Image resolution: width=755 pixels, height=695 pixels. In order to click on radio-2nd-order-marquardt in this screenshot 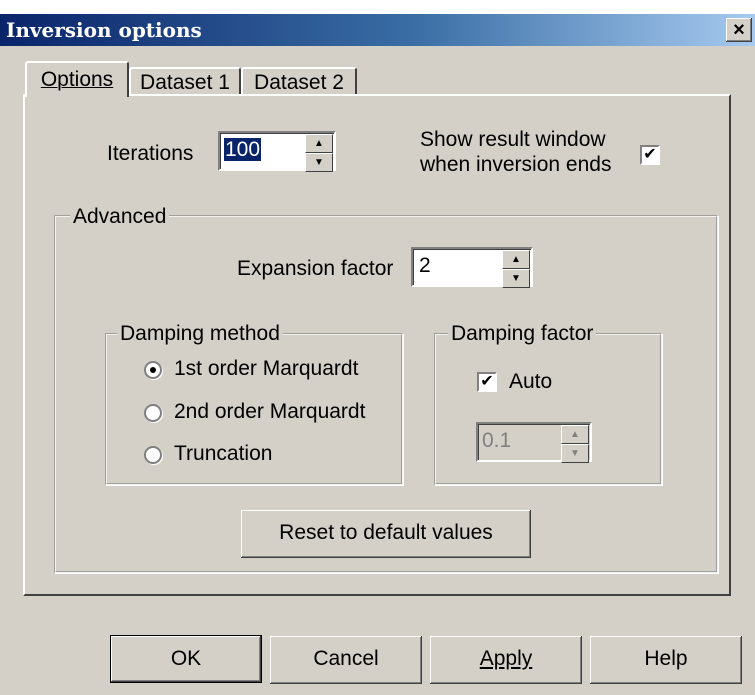, I will do `click(153, 413)`.